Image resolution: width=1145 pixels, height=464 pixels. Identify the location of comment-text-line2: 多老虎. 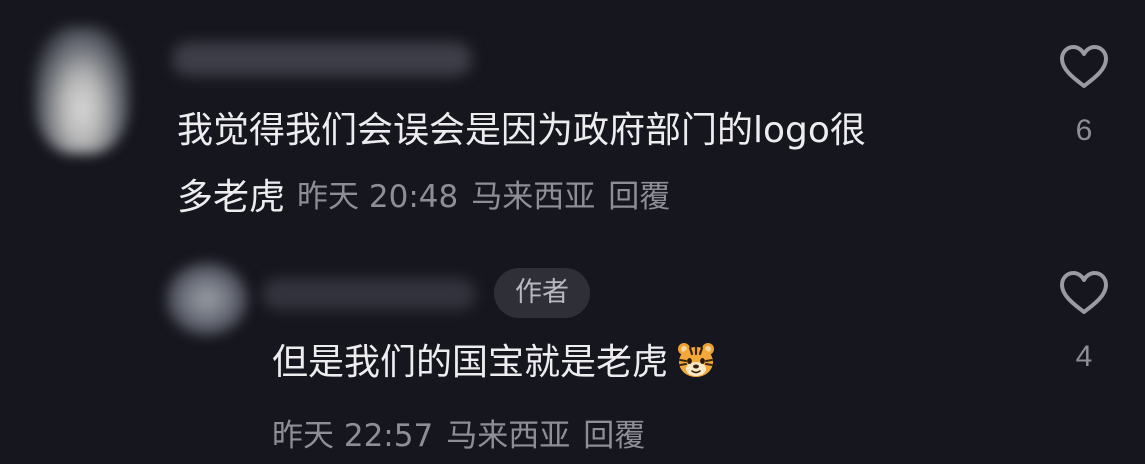
(231, 197).